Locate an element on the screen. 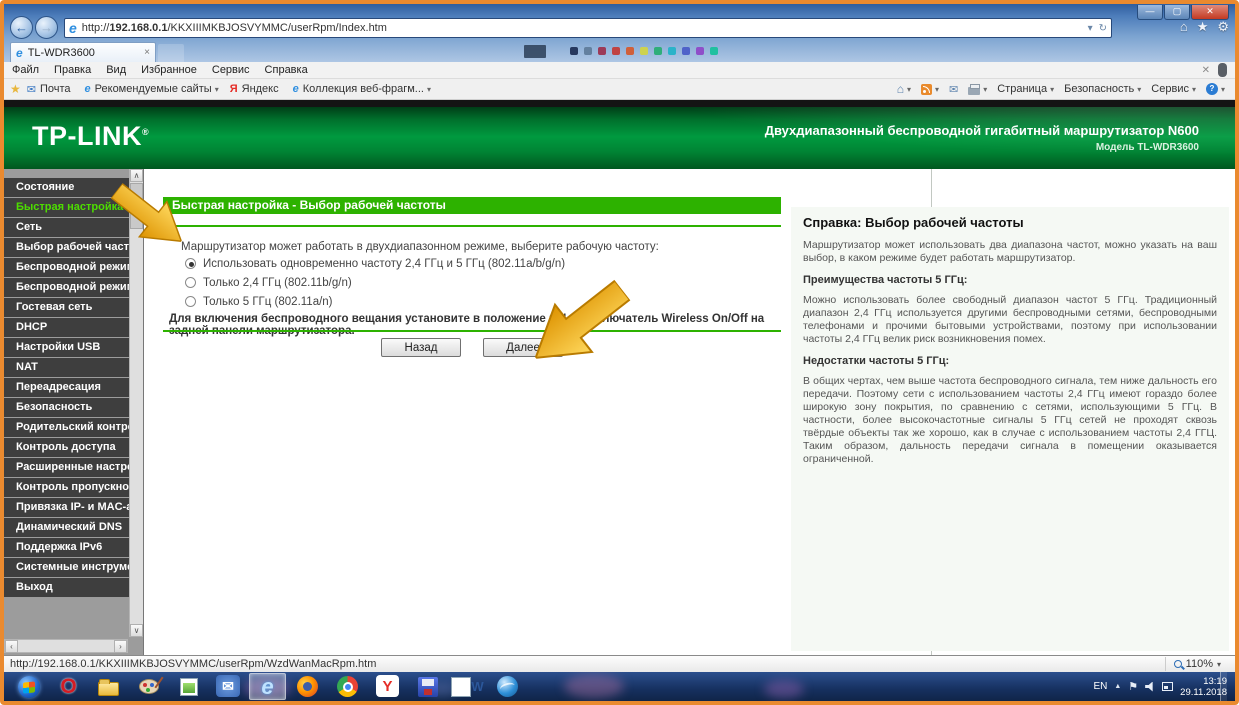 This screenshot has width=1239, height=705. show-hidden-icons: ▲ is located at coordinates (1117, 686).